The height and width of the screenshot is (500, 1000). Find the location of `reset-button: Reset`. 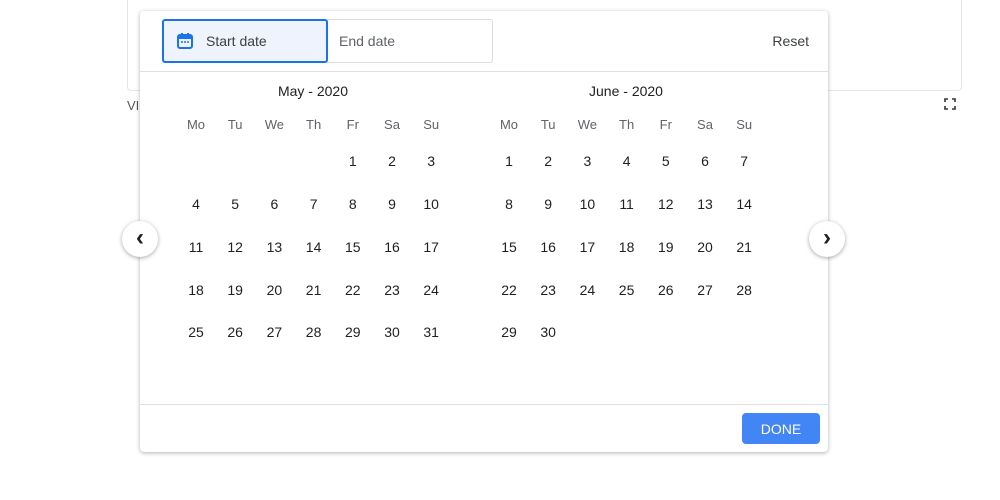

reset-button: Reset is located at coordinates (790, 41).